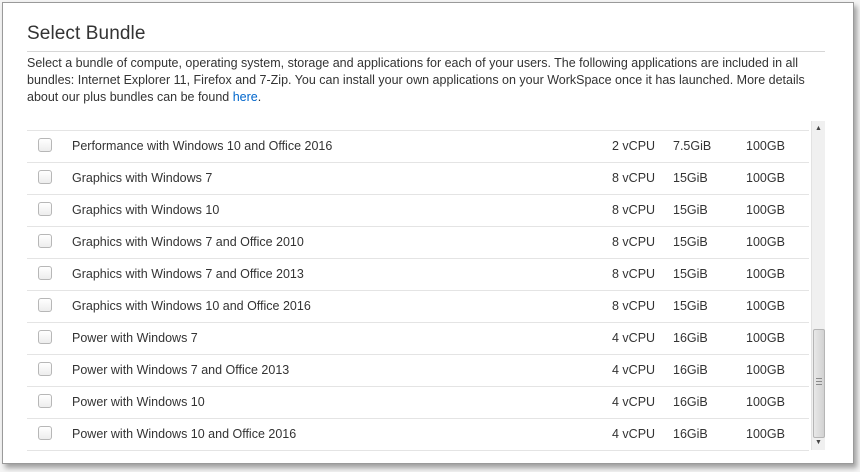  What do you see at coordinates (818, 443) in the screenshot?
I see `scroll-down-icon: ▼` at bounding box center [818, 443].